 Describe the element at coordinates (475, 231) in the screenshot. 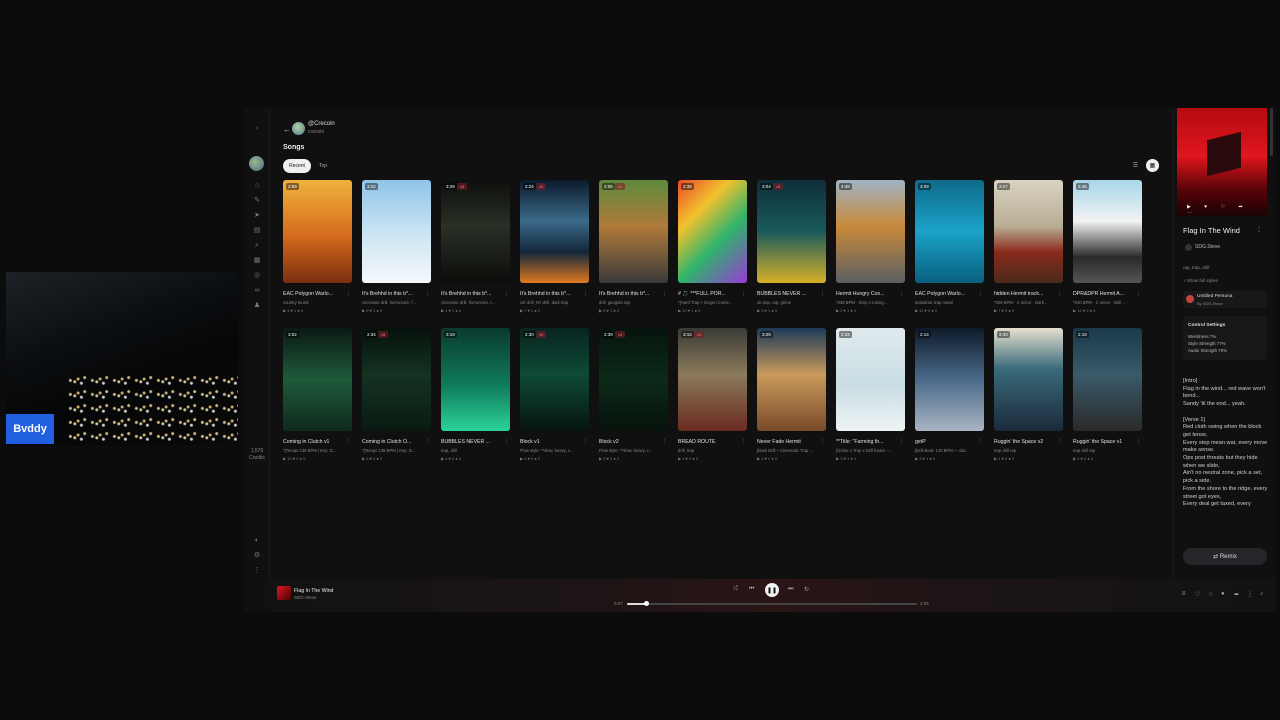

I see `song-cover: 3:29 v5` at that location.